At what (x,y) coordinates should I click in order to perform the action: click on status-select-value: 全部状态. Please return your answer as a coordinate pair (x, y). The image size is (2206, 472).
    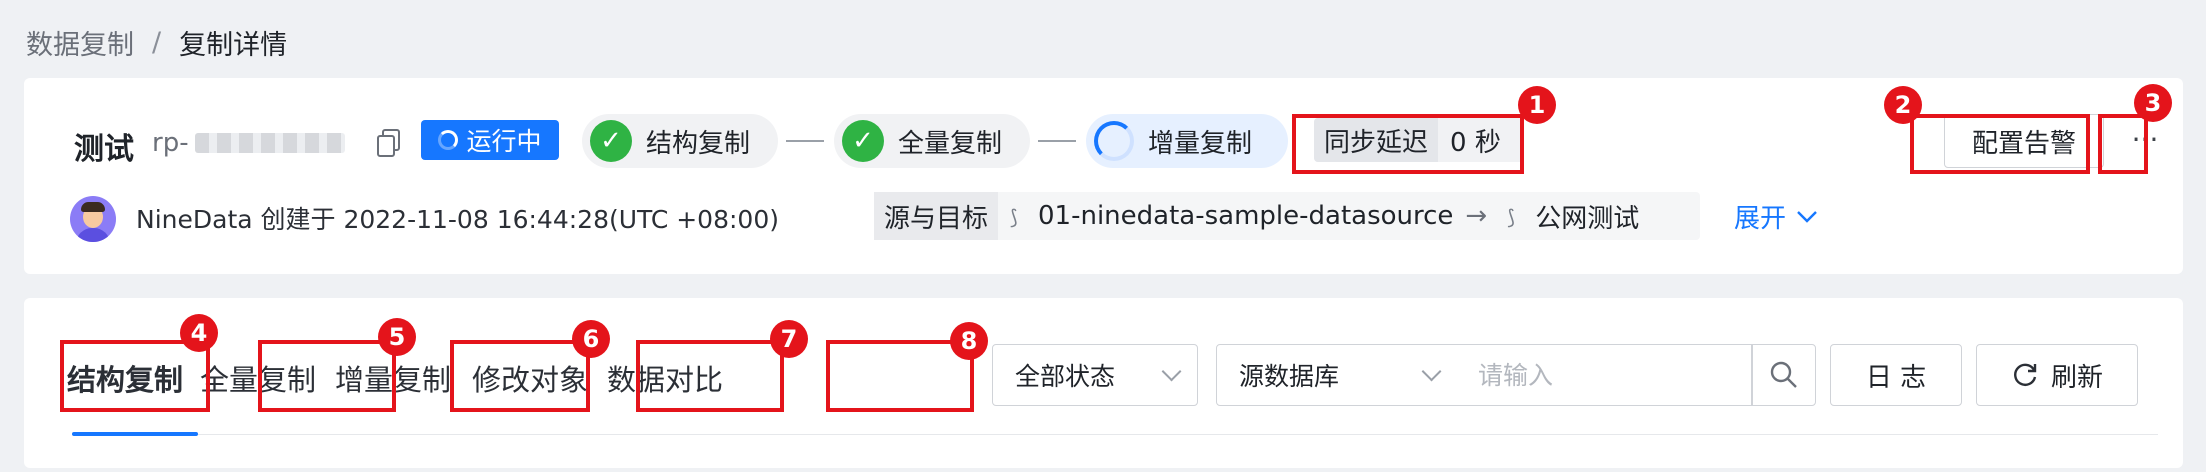
    Looking at the image, I should click on (1065, 376).